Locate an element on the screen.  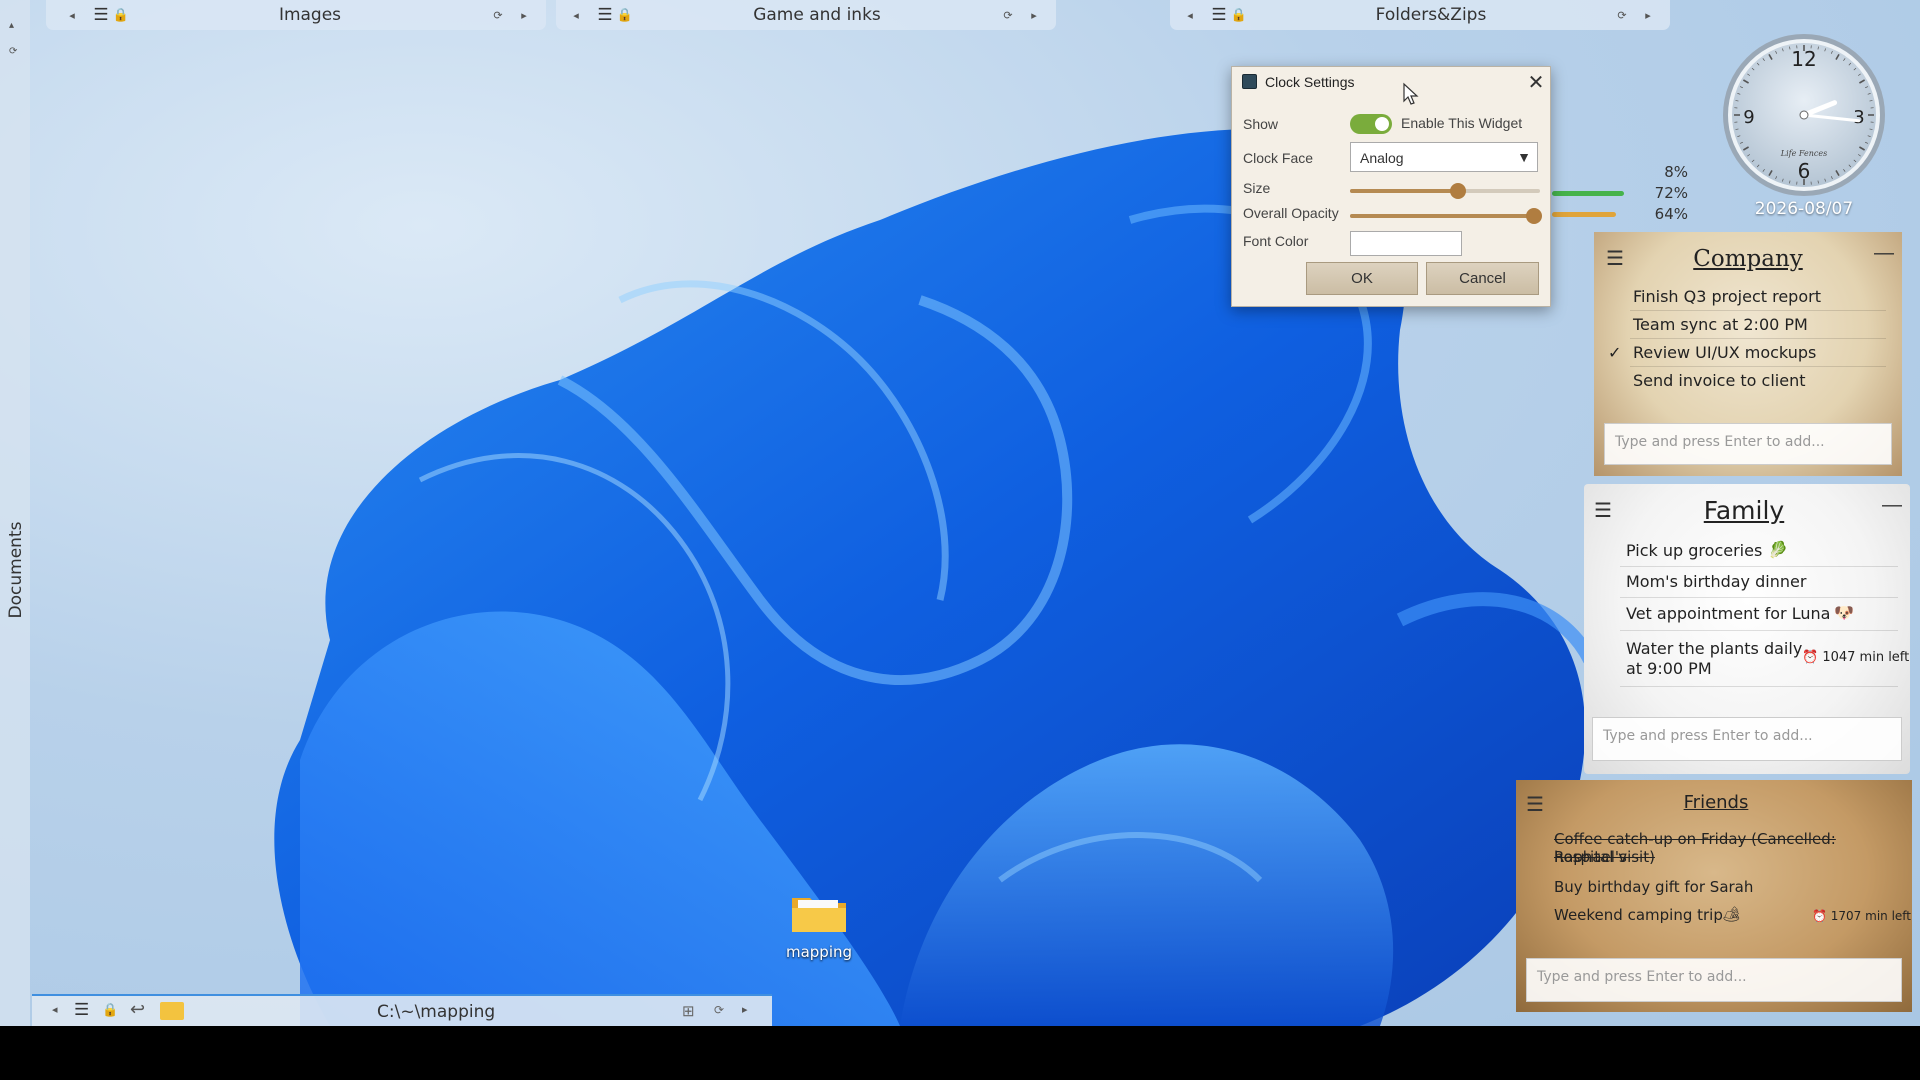
timer-badge: ⏰ 1707 min left is located at coordinates (1861, 916).